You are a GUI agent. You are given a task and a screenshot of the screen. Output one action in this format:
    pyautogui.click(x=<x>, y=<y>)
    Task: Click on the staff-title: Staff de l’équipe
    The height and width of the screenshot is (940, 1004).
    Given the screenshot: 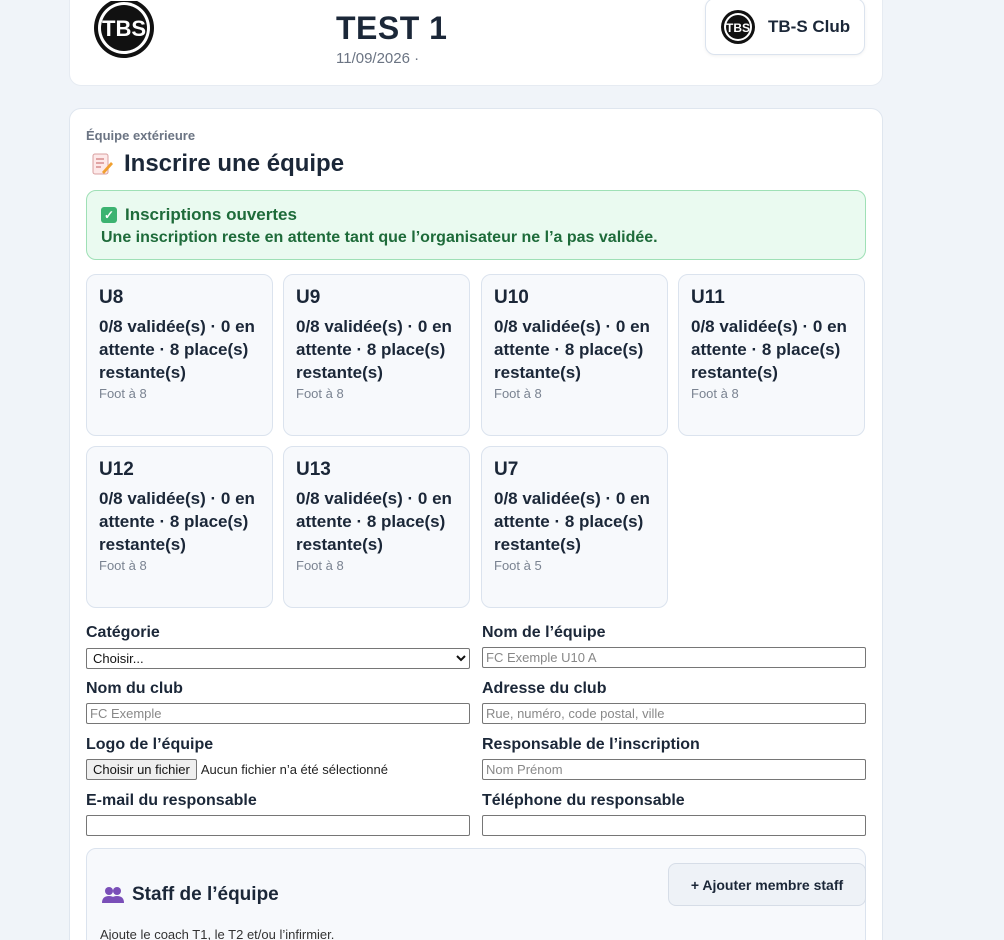 What is the action you would take?
    pyautogui.click(x=190, y=895)
    